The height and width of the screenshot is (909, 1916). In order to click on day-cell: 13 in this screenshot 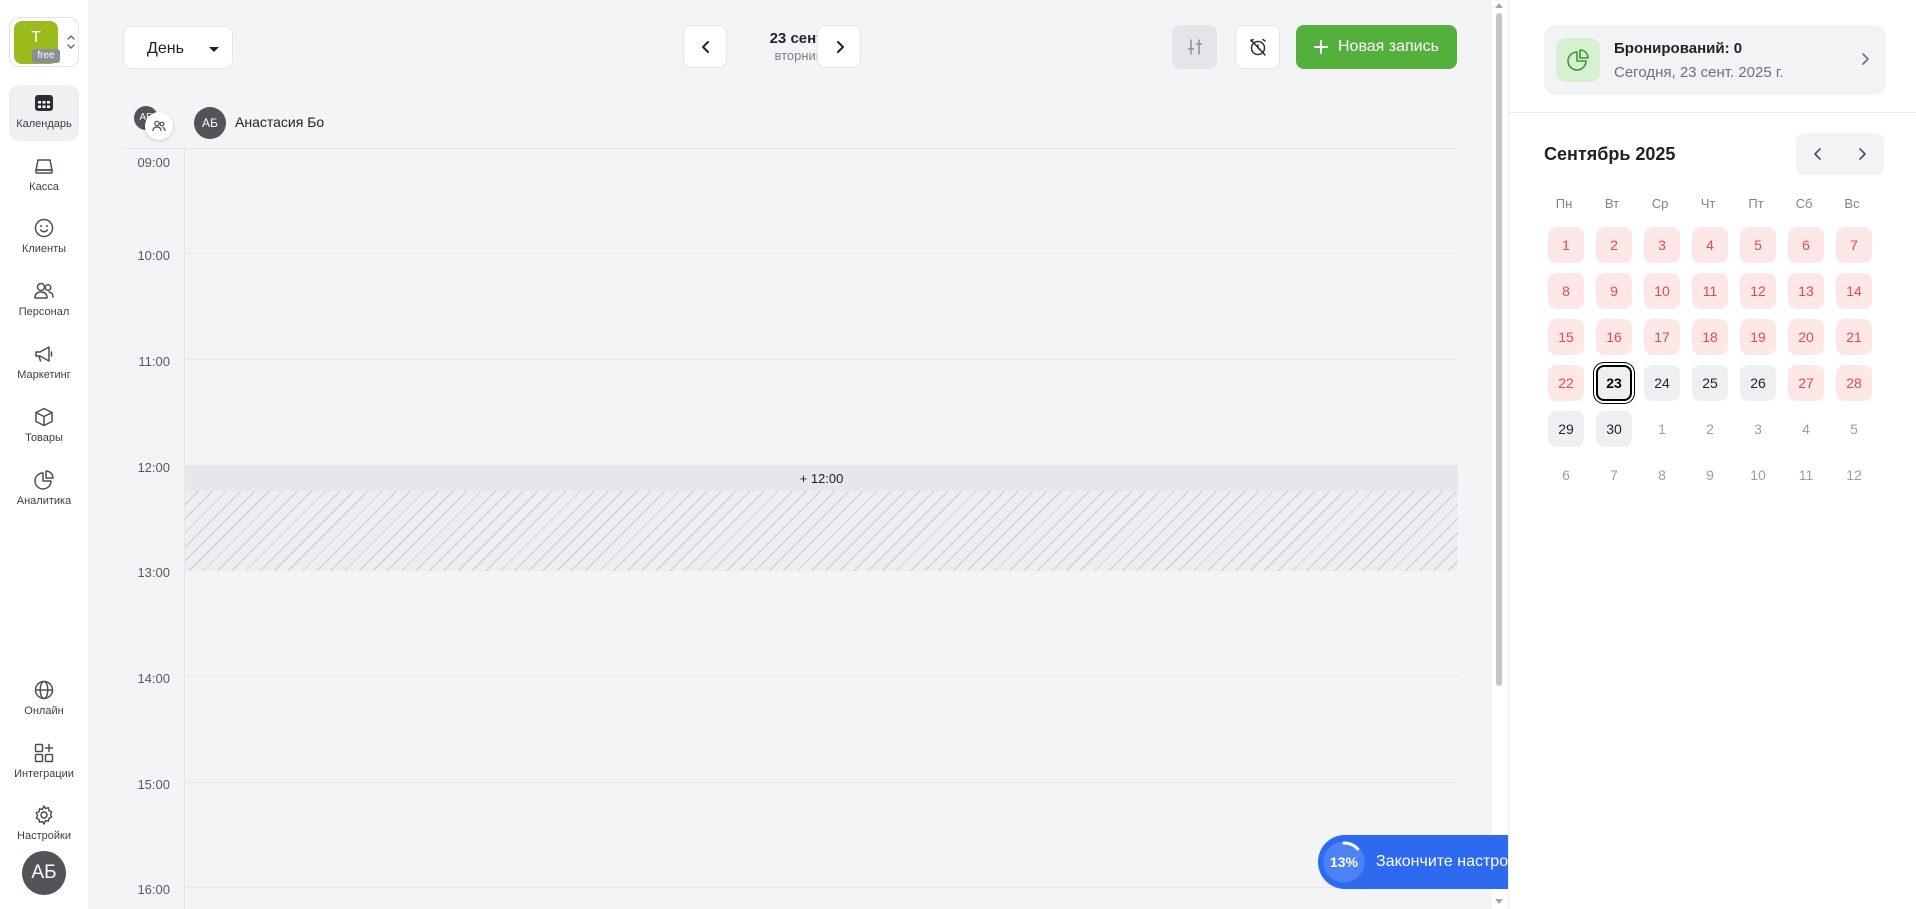, I will do `click(1806, 291)`.